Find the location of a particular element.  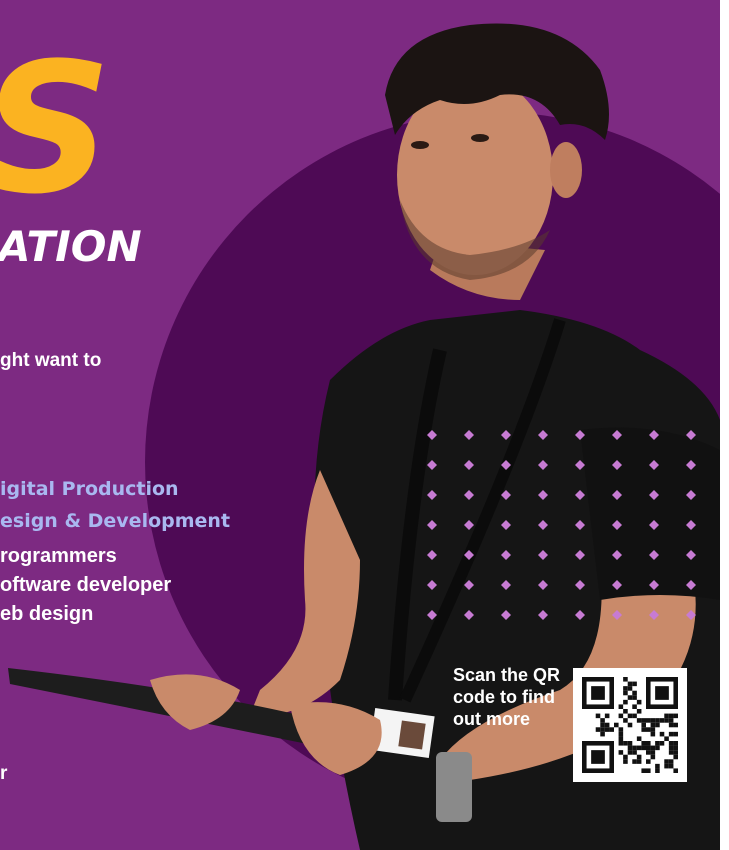

qr-finder is located at coordinates (598, 757).